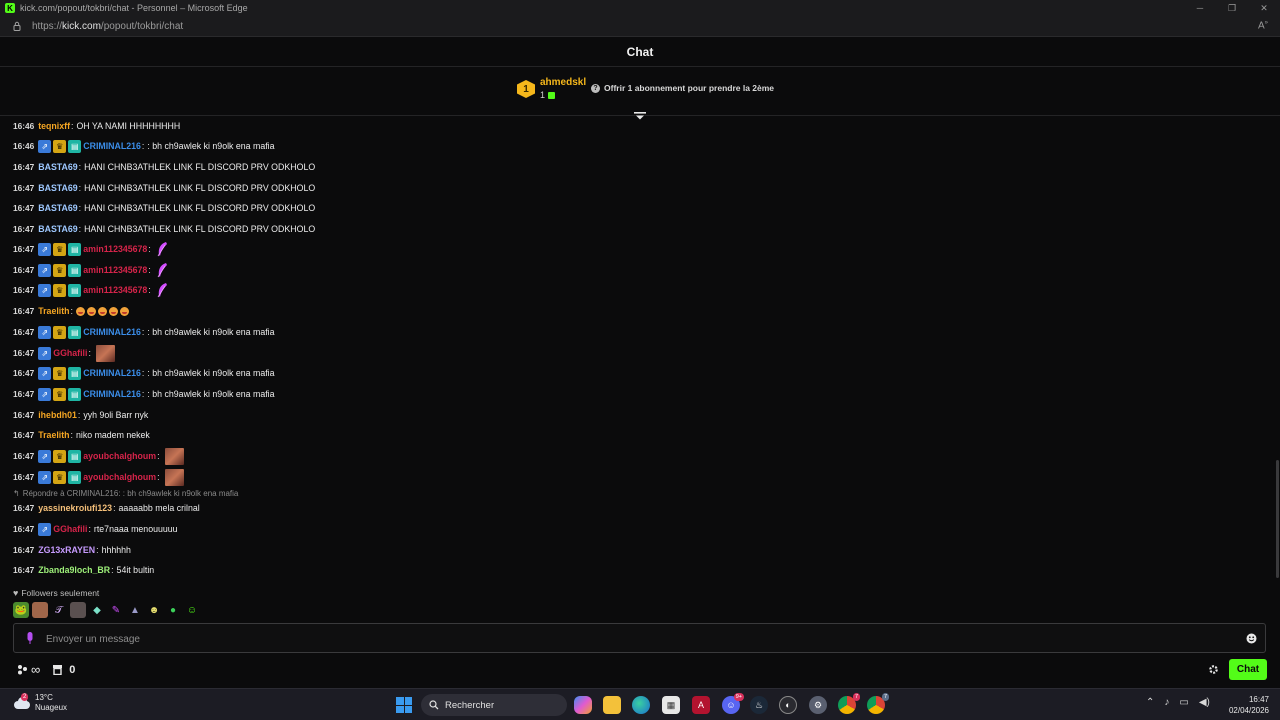 The width and height of the screenshot is (1280, 720). What do you see at coordinates (30, 638) in the screenshot?
I see `microphone-icon` at bounding box center [30, 638].